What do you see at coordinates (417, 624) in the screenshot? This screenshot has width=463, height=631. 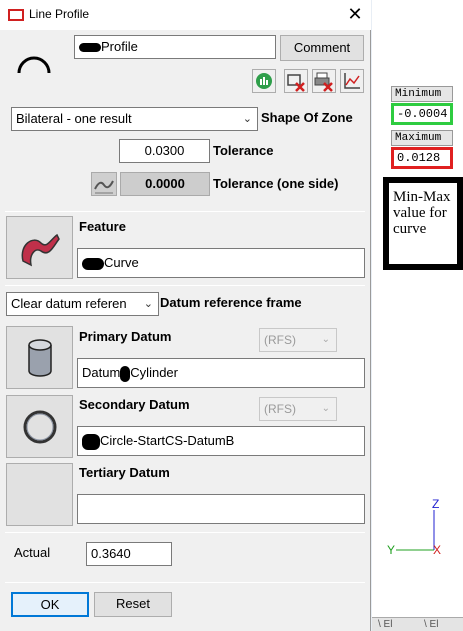 I see `viewport-tab-strip: \ El \ El` at bounding box center [417, 624].